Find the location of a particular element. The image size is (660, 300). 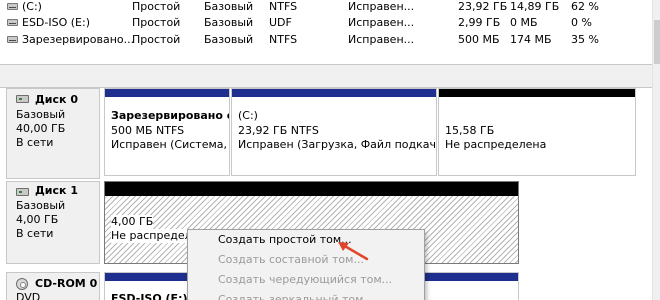

volume-capacity: 500 МБ is located at coordinates (479, 39).